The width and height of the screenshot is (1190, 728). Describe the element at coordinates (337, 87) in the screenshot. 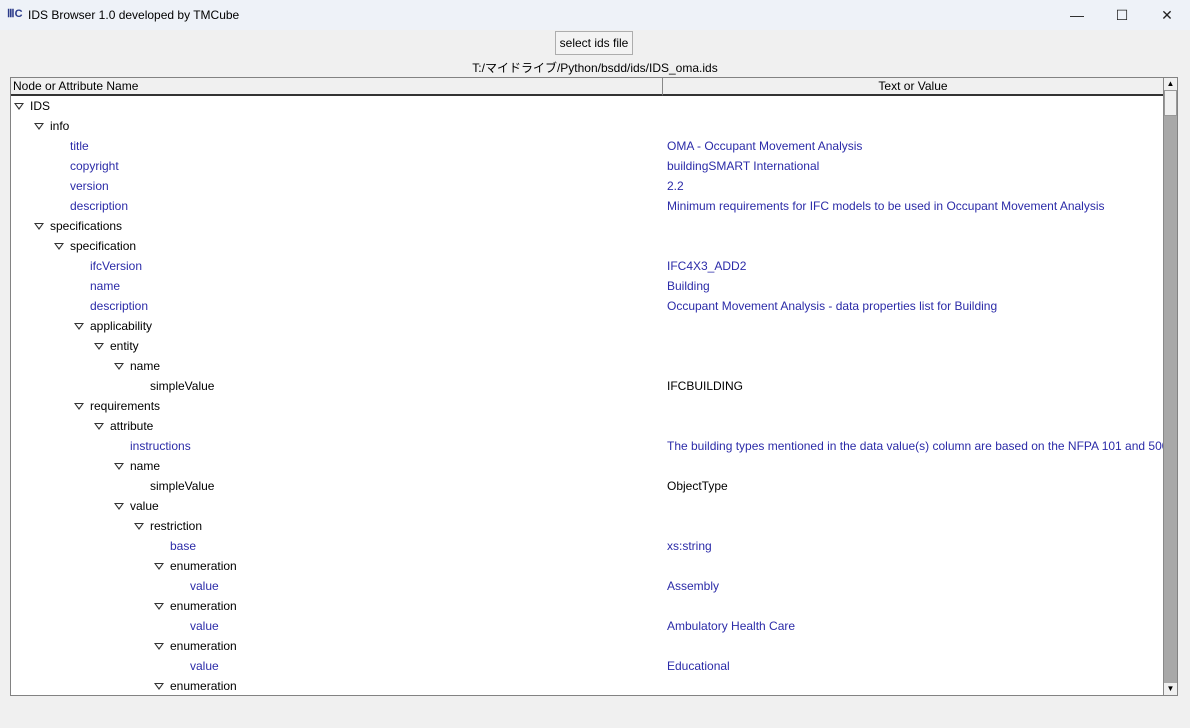

I see `column-header-name: Node or Attribute Name` at that location.